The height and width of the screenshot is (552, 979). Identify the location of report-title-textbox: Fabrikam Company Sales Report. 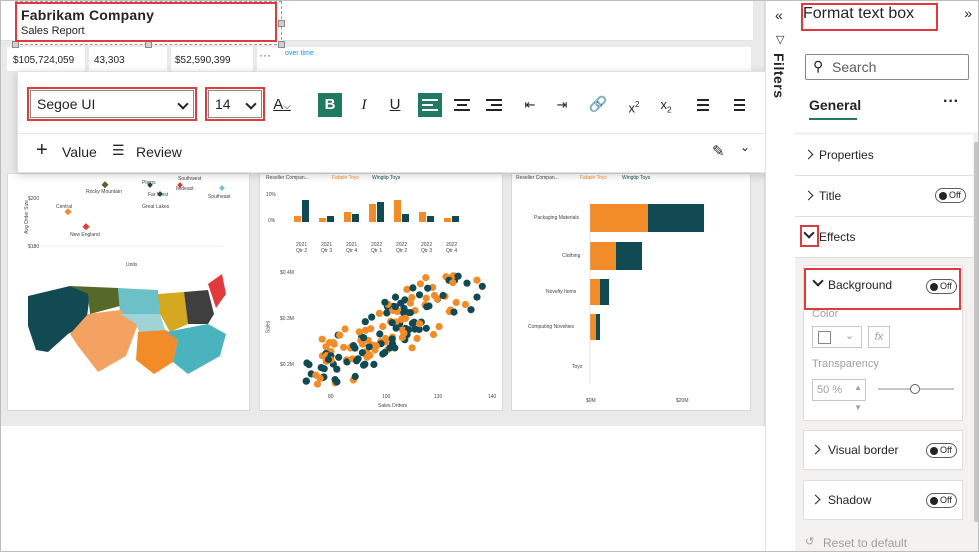
(148, 23).